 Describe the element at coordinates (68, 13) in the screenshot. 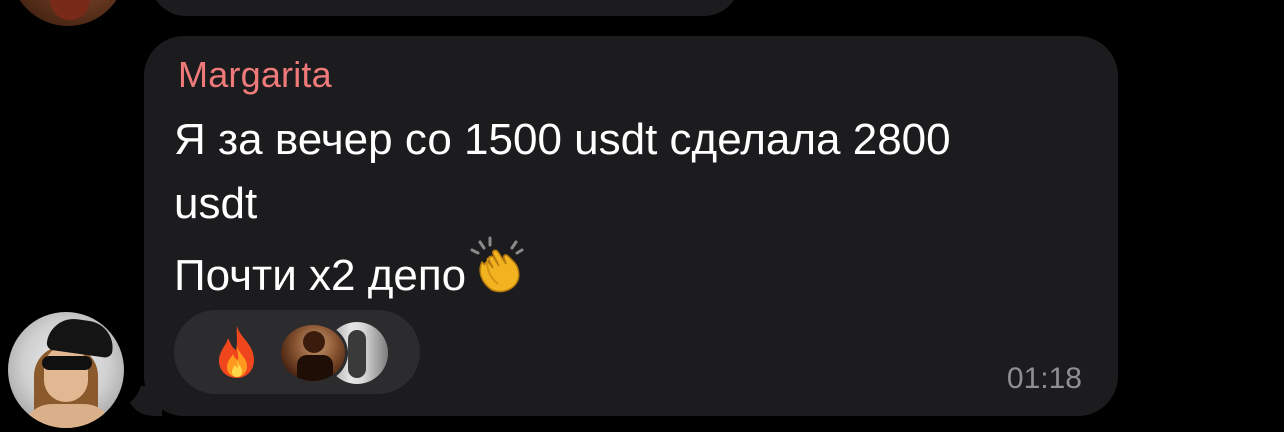

I see `previous-sender-avatar` at that location.